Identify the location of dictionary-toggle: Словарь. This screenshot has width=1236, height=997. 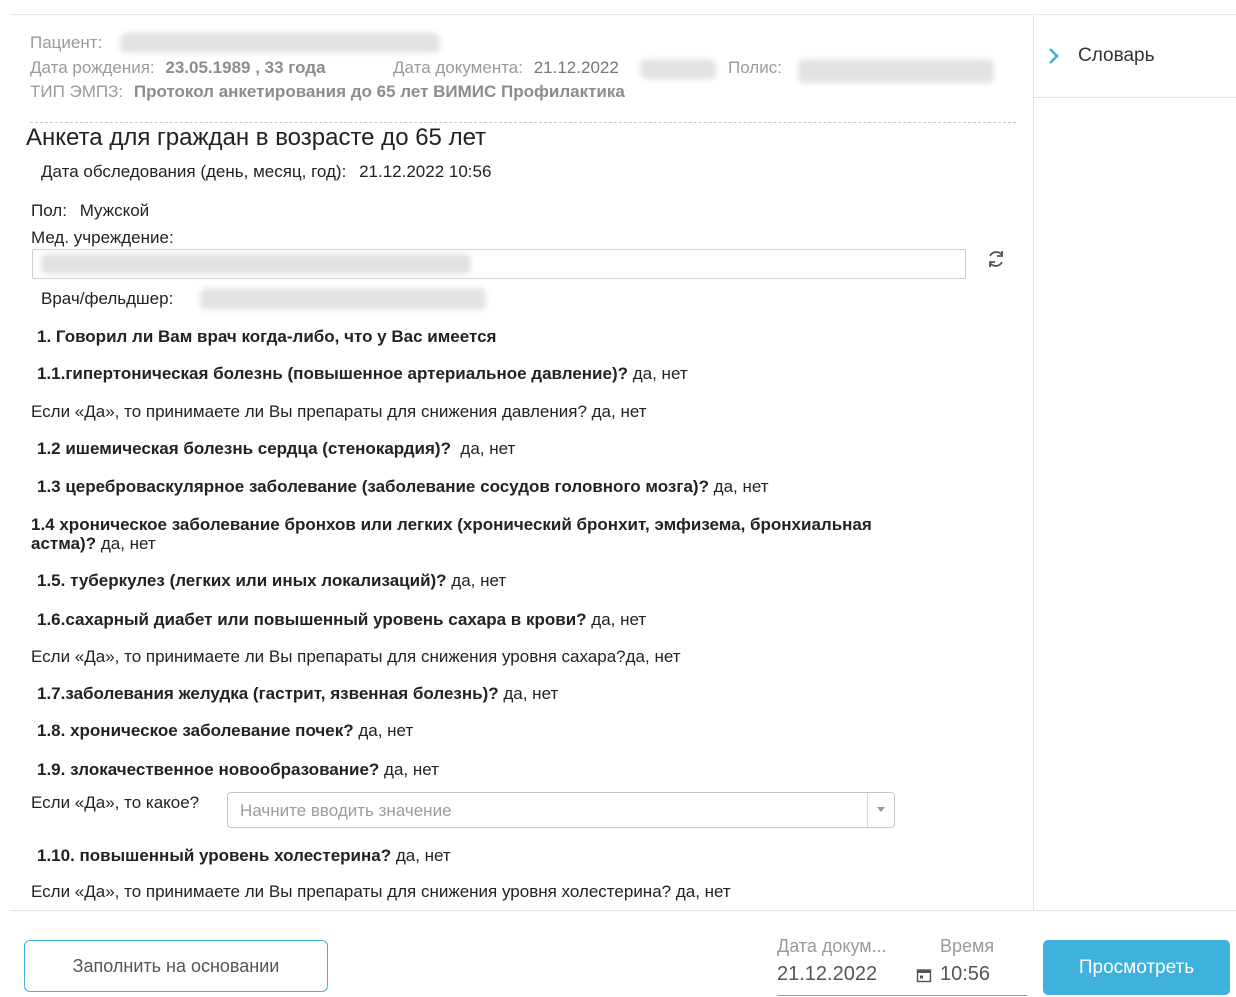
(1135, 56).